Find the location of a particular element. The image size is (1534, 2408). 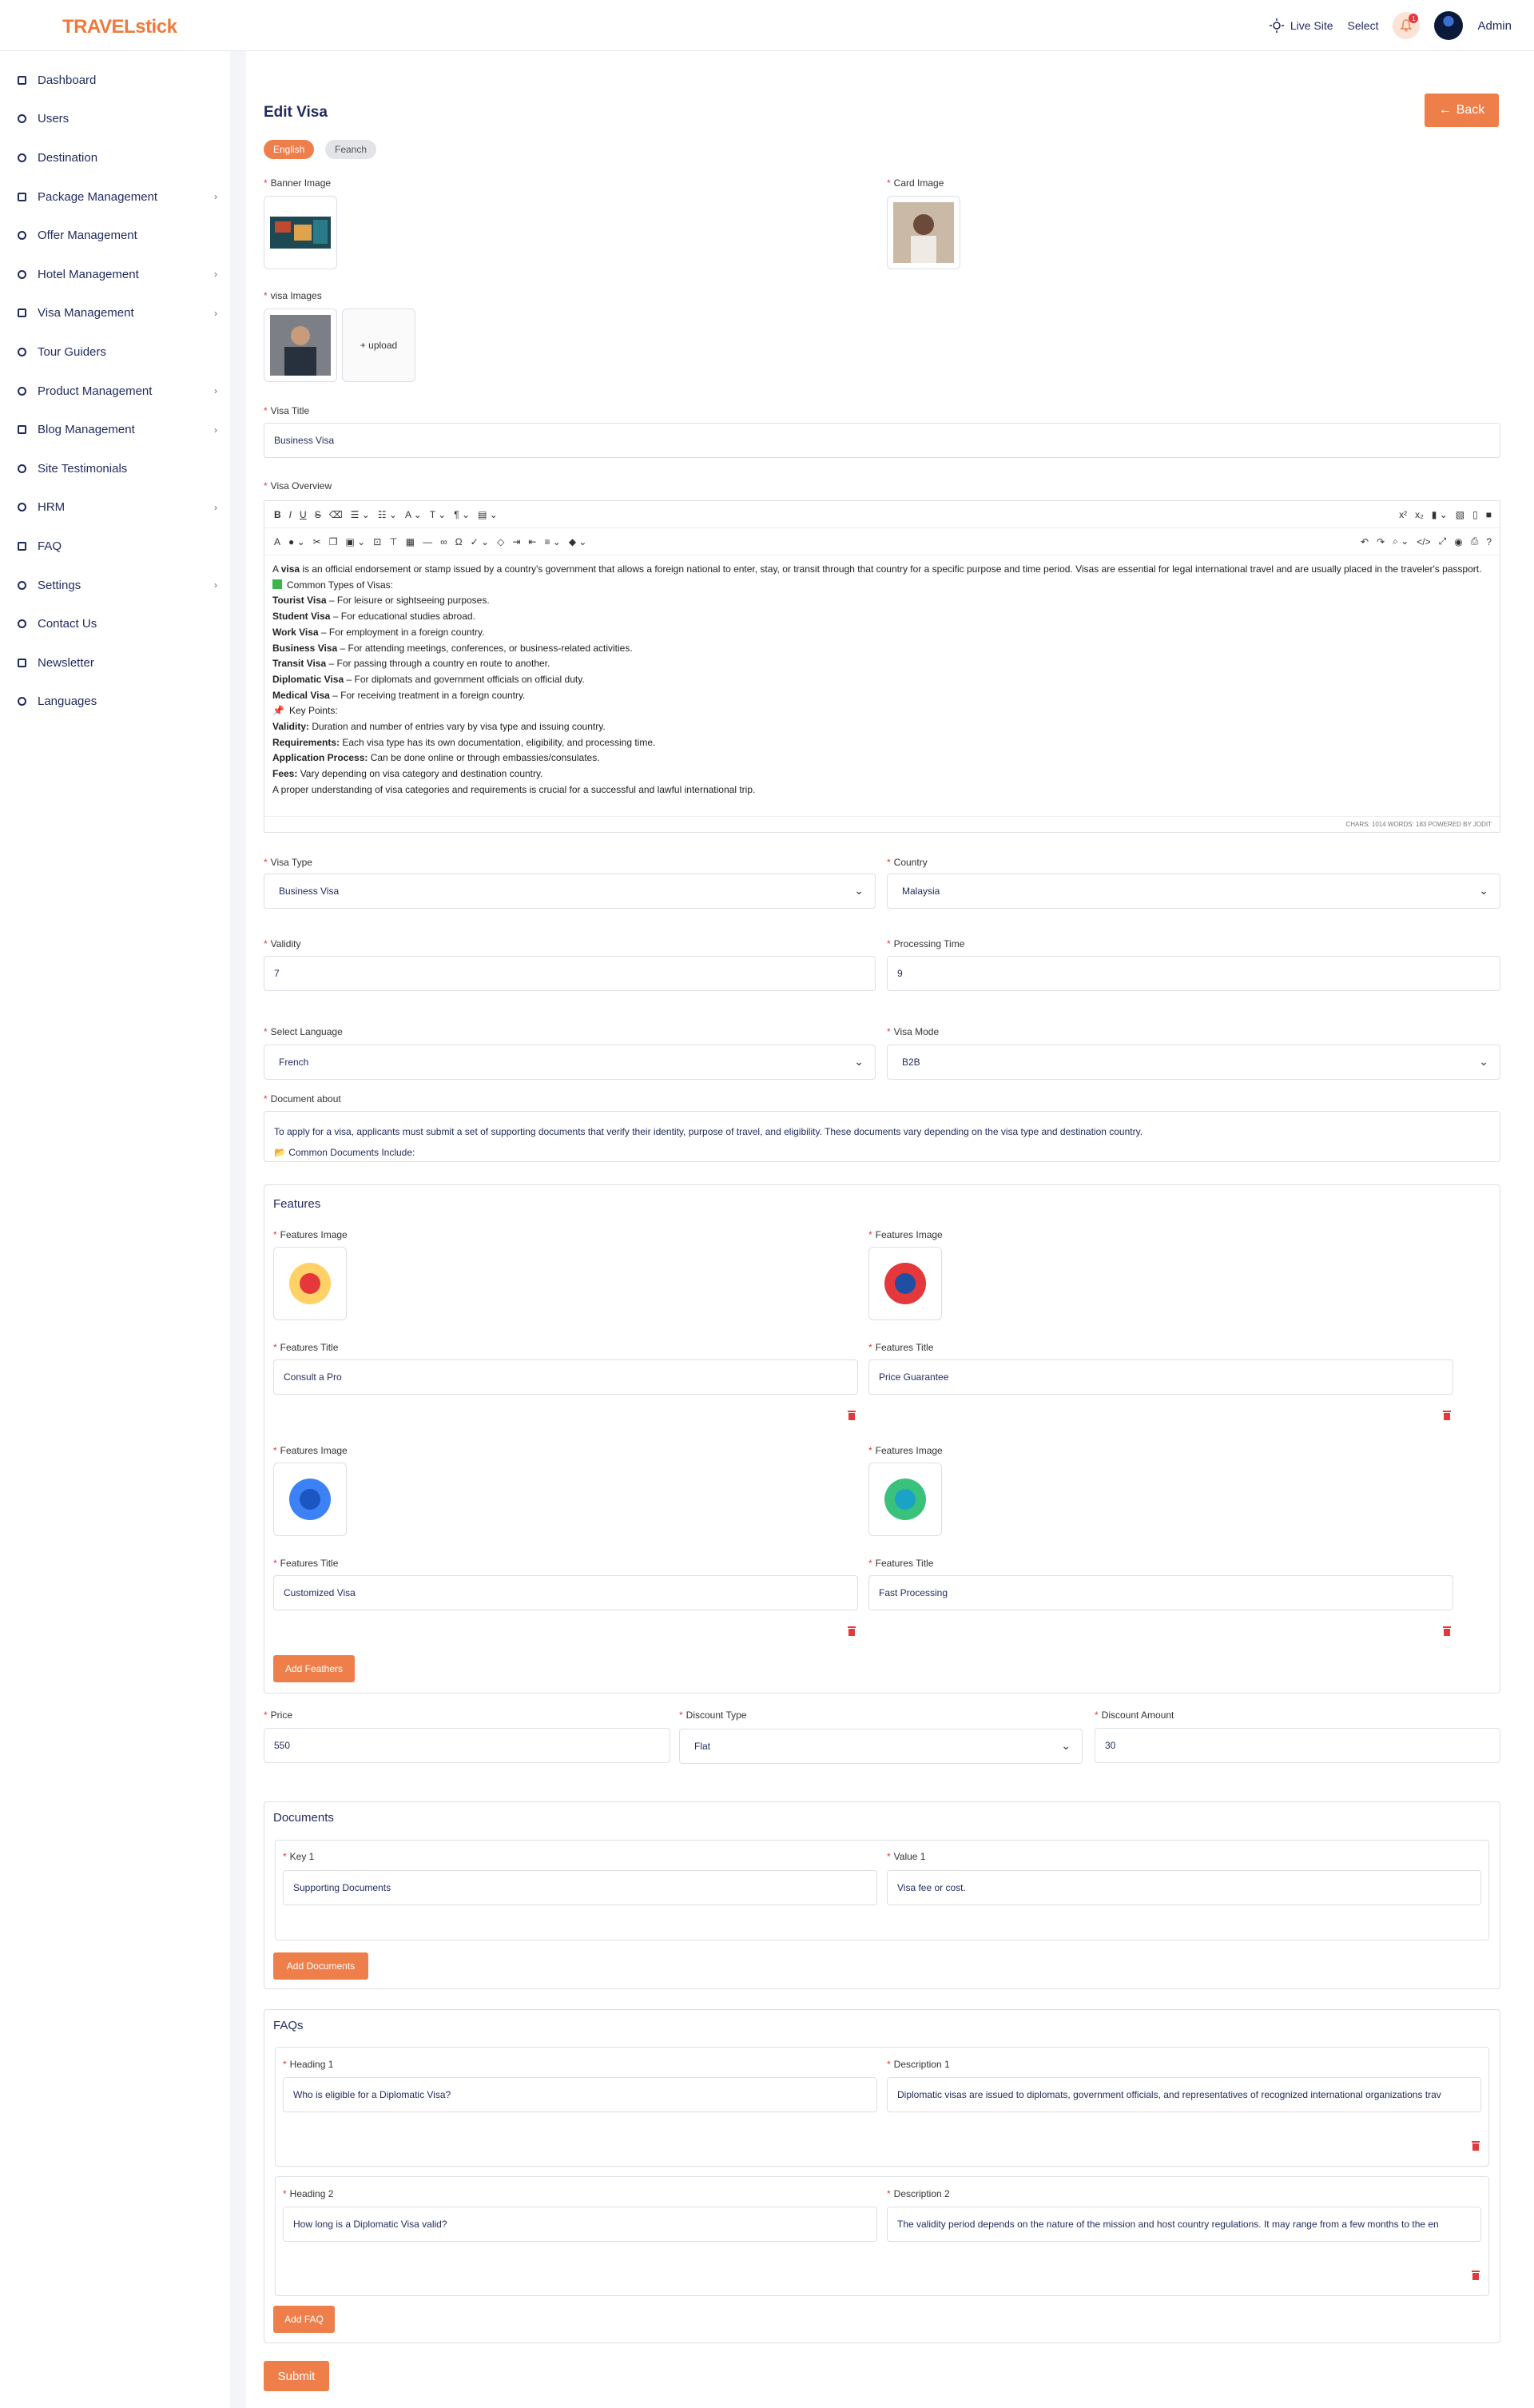

faq-heading-input: Who is eligible for a Diplomatic Visa? is located at coordinates (580, 2094).